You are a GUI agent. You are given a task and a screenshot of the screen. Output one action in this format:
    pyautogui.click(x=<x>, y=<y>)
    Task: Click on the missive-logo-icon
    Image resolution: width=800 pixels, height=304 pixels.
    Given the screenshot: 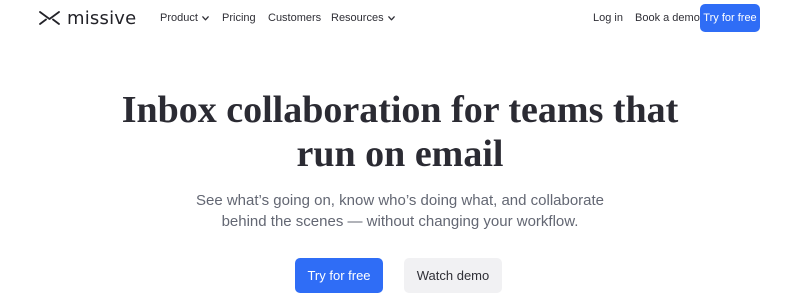 What is the action you would take?
    pyautogui.click(x=49, y=18)
    